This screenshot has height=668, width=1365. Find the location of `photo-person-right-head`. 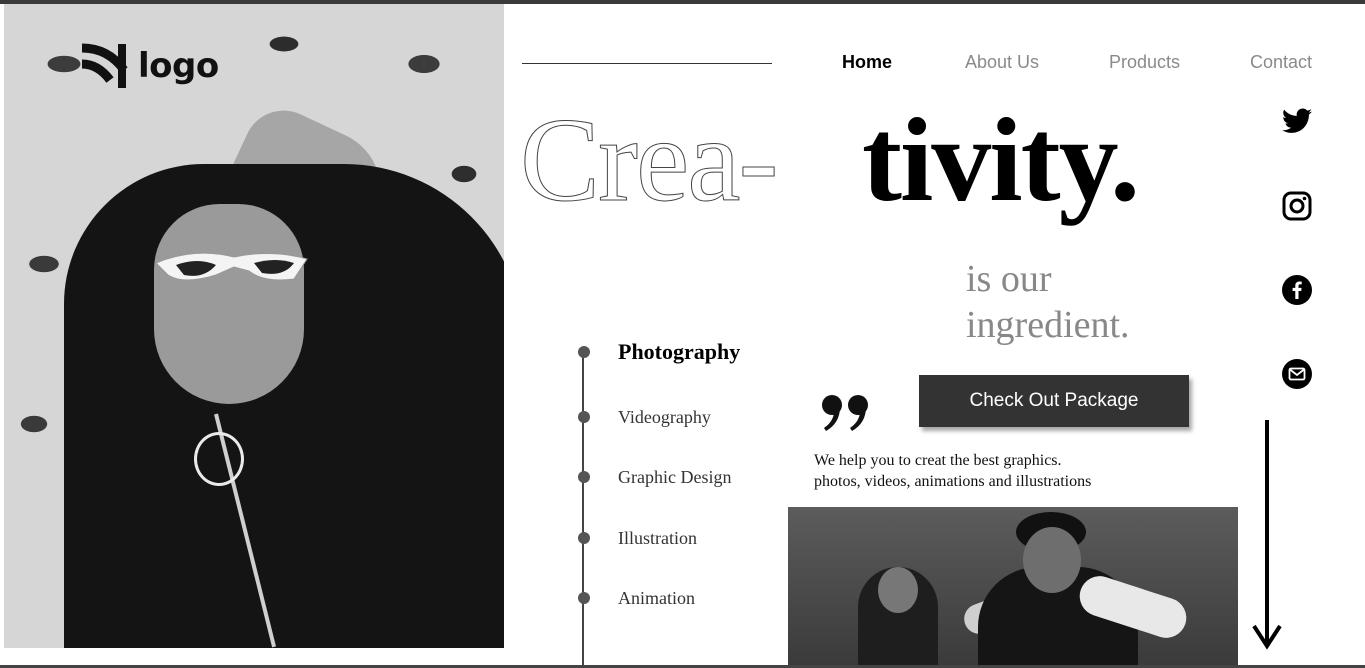

photo-person-right-head is located at coordinates (1052, 560).